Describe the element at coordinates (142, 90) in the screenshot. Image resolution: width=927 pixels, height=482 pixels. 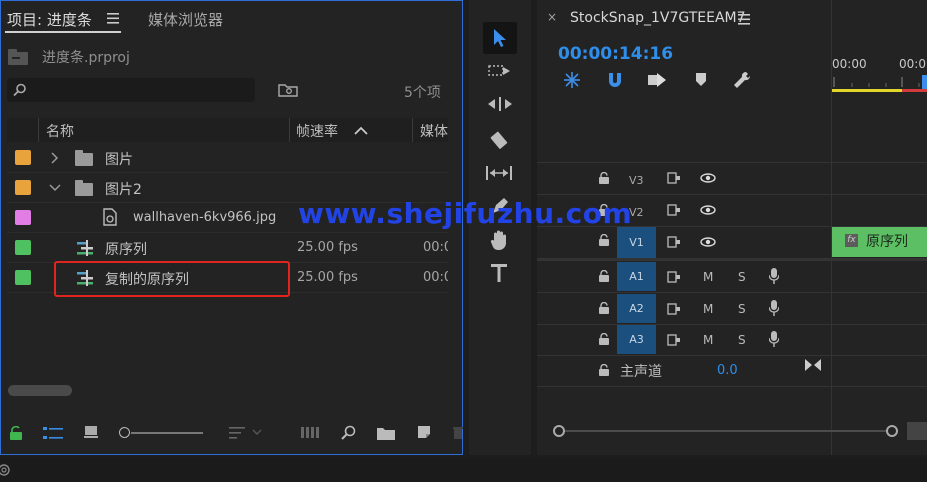
I see `search-field` at that location.